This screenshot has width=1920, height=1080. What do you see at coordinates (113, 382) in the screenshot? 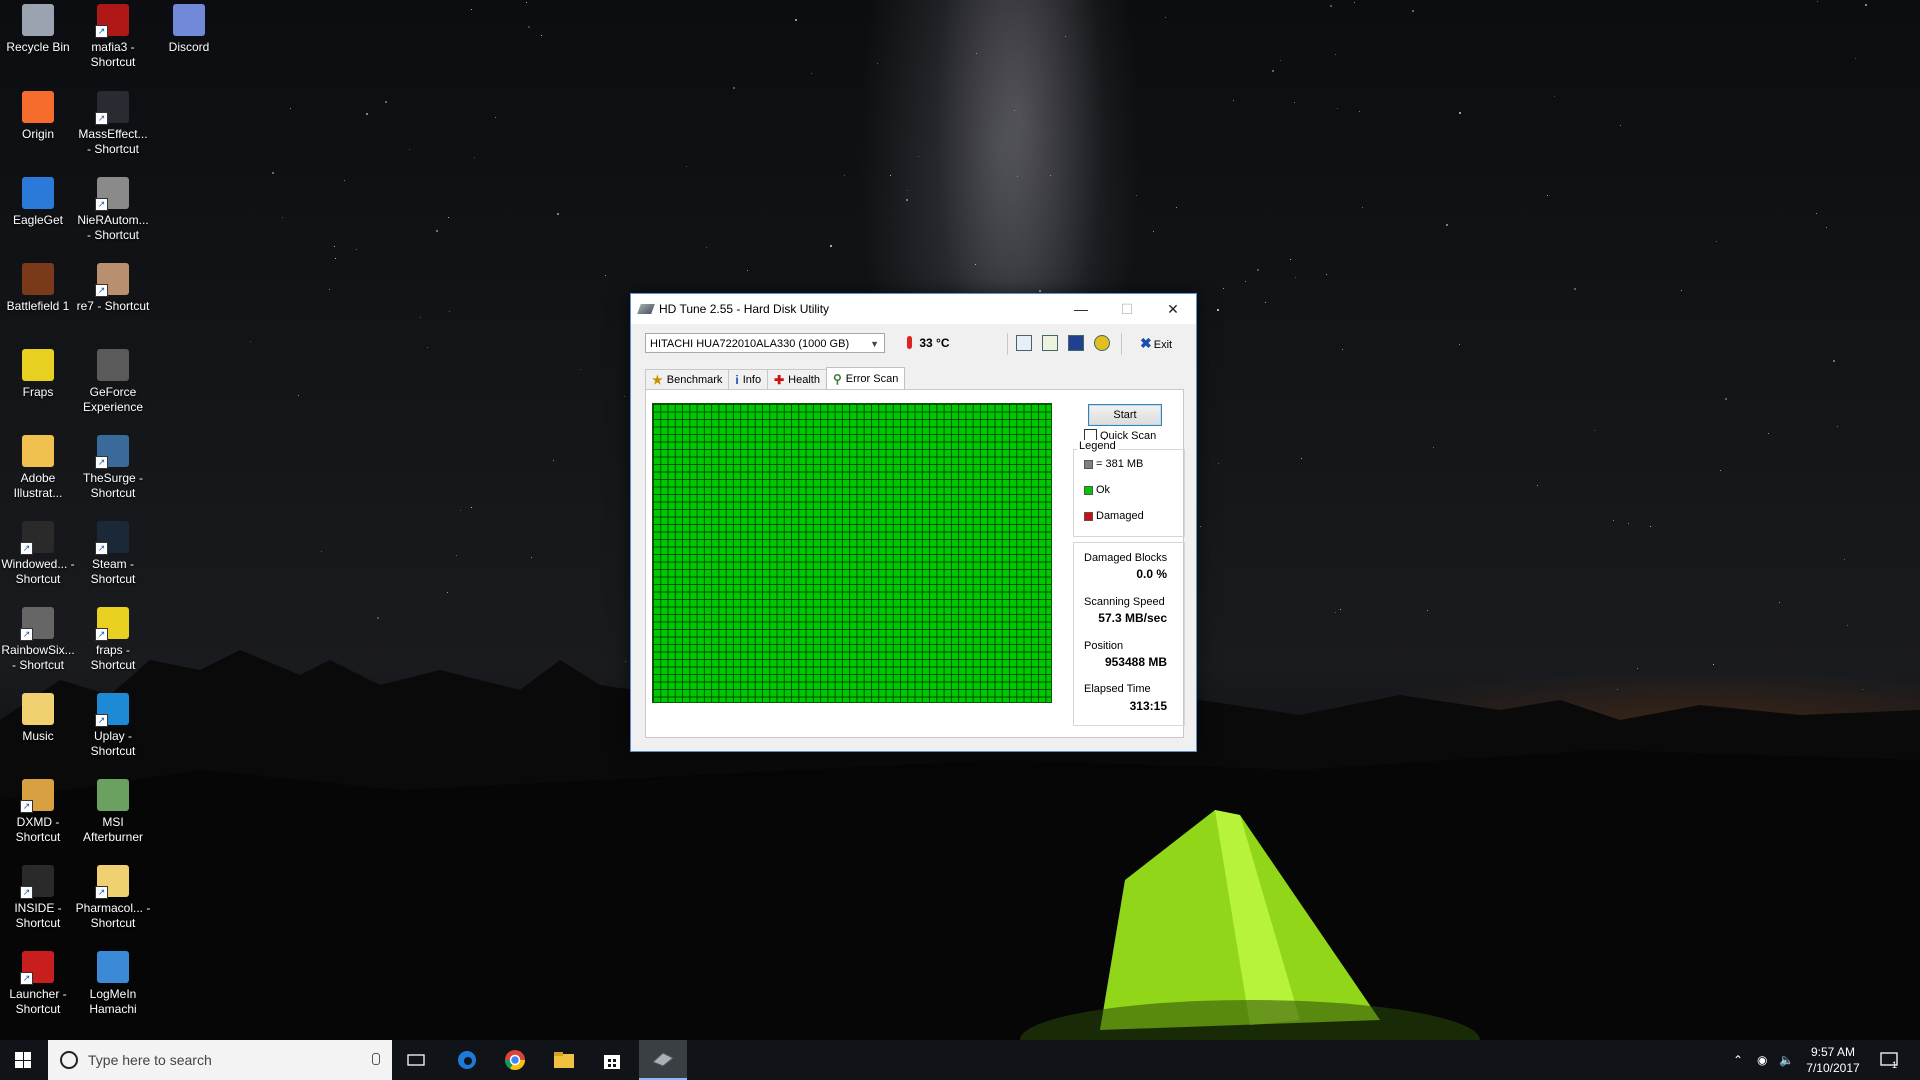
I see `desktop-icon: GeForce Experience` at bounding box center [113, 382].